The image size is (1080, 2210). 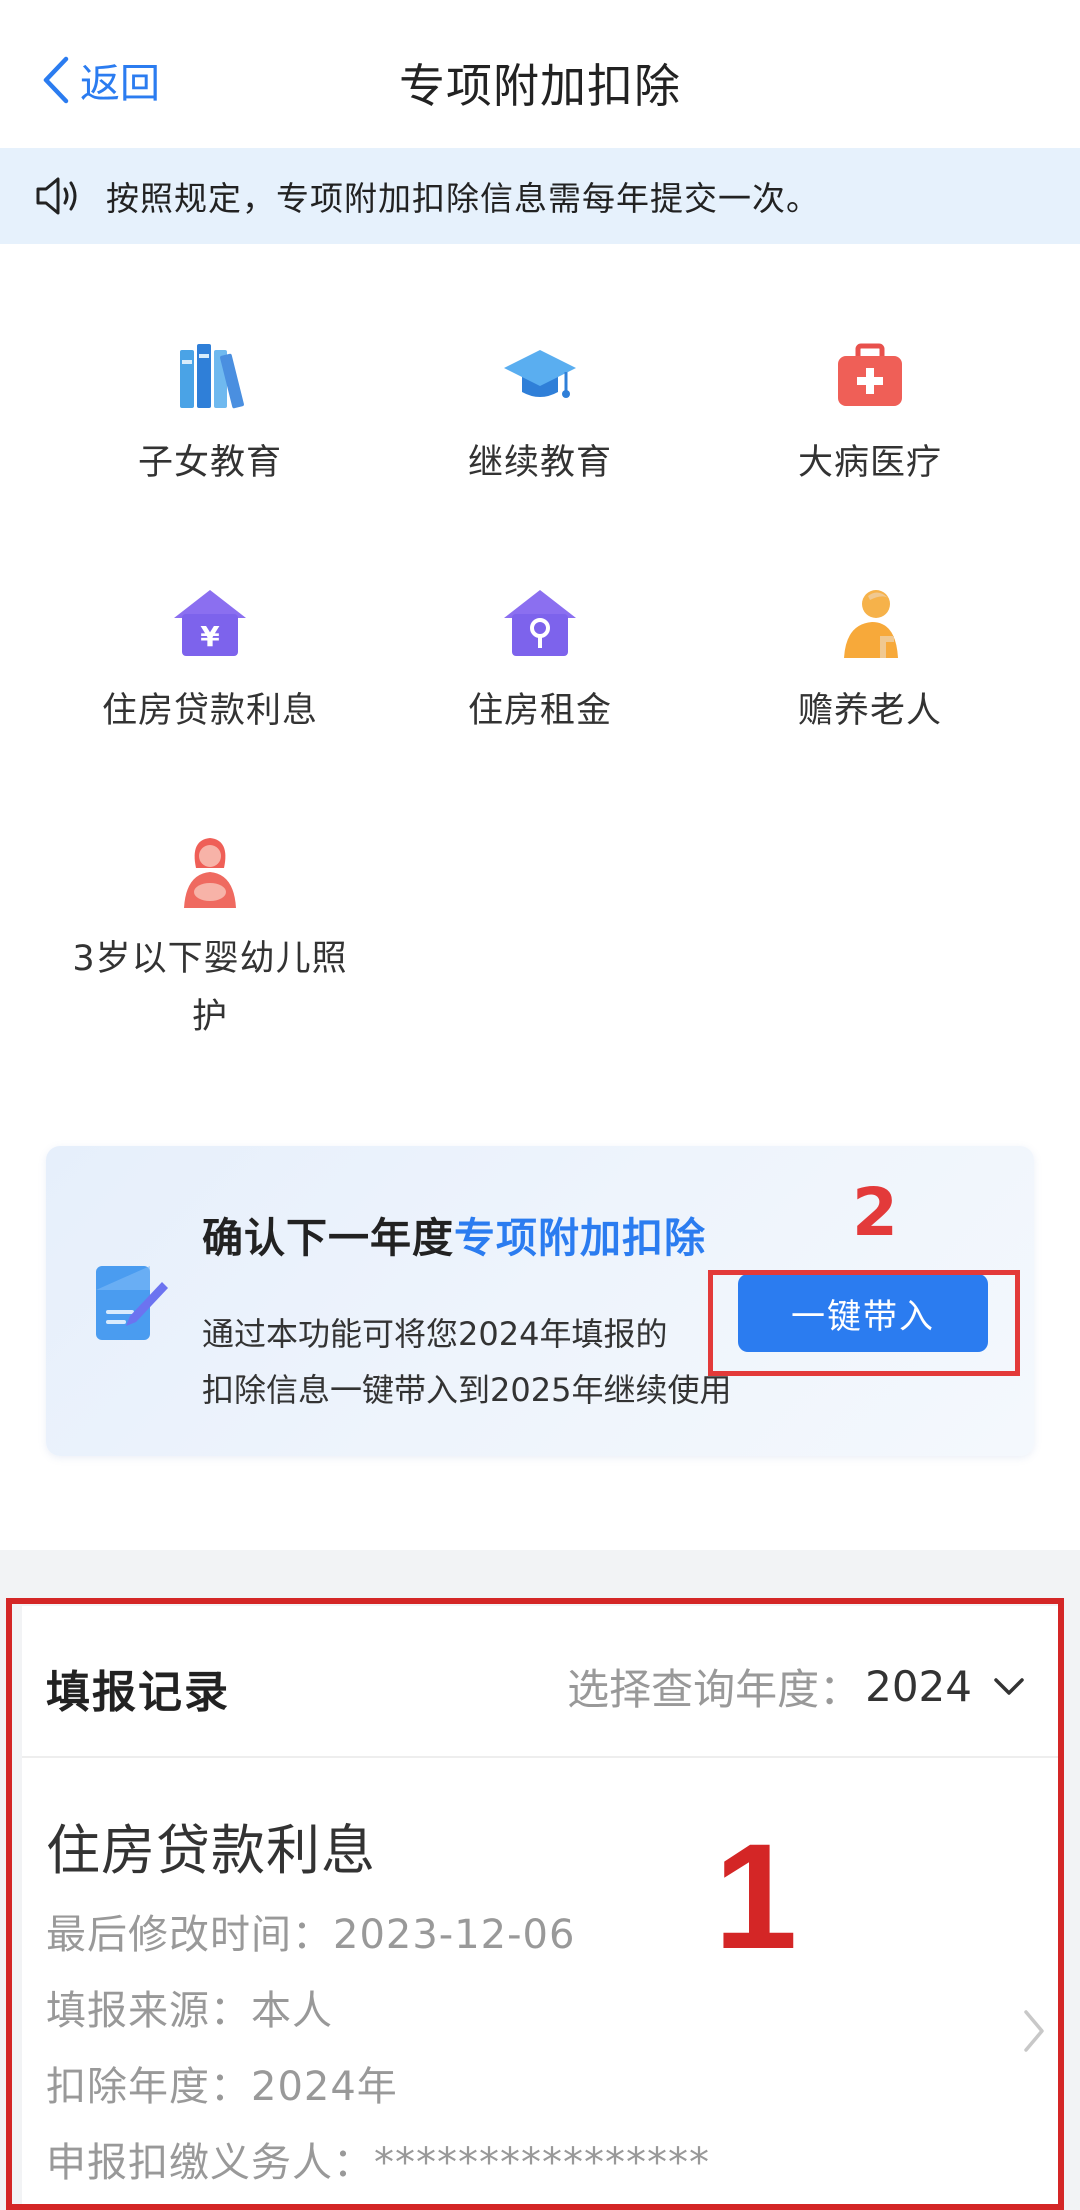 What do you see at coordinates (210, 662) in the screenshot?
I see `category-mortgage-interest: ¥ 住房贷款利息` at bounding box center [210, 662].